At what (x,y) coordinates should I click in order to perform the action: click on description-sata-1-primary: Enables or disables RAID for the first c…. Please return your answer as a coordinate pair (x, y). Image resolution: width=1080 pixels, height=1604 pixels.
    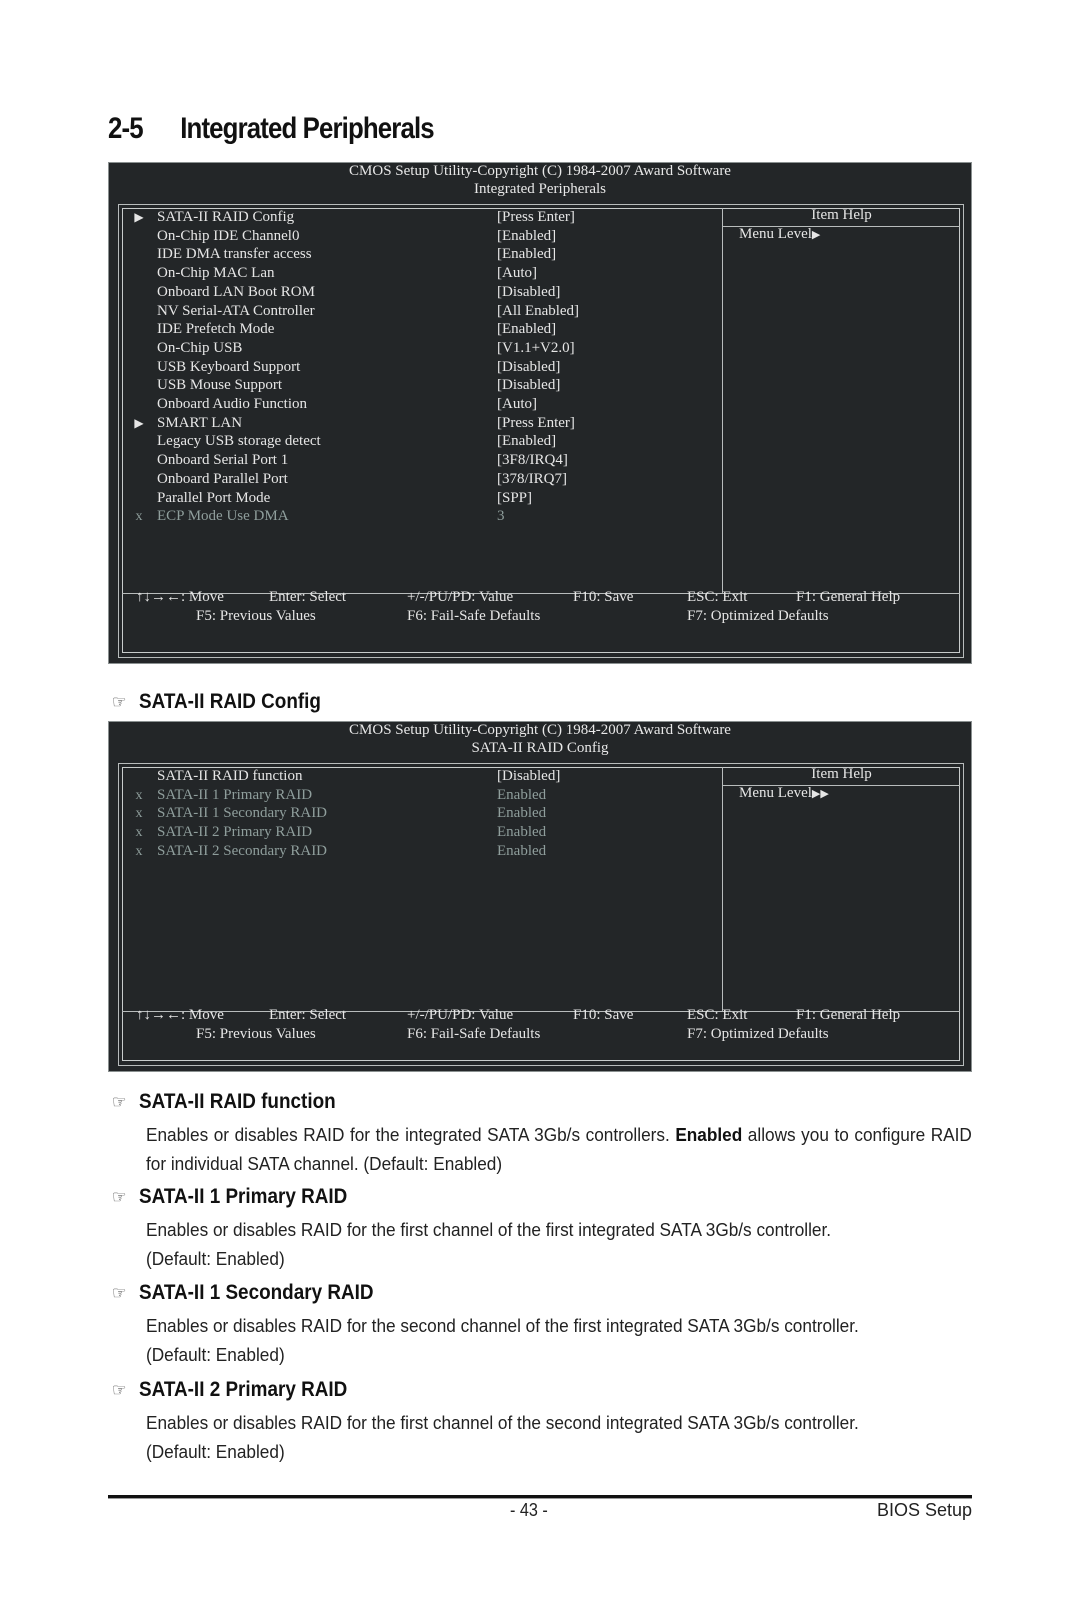
    Looking at the image, I should click on (559, 1244).